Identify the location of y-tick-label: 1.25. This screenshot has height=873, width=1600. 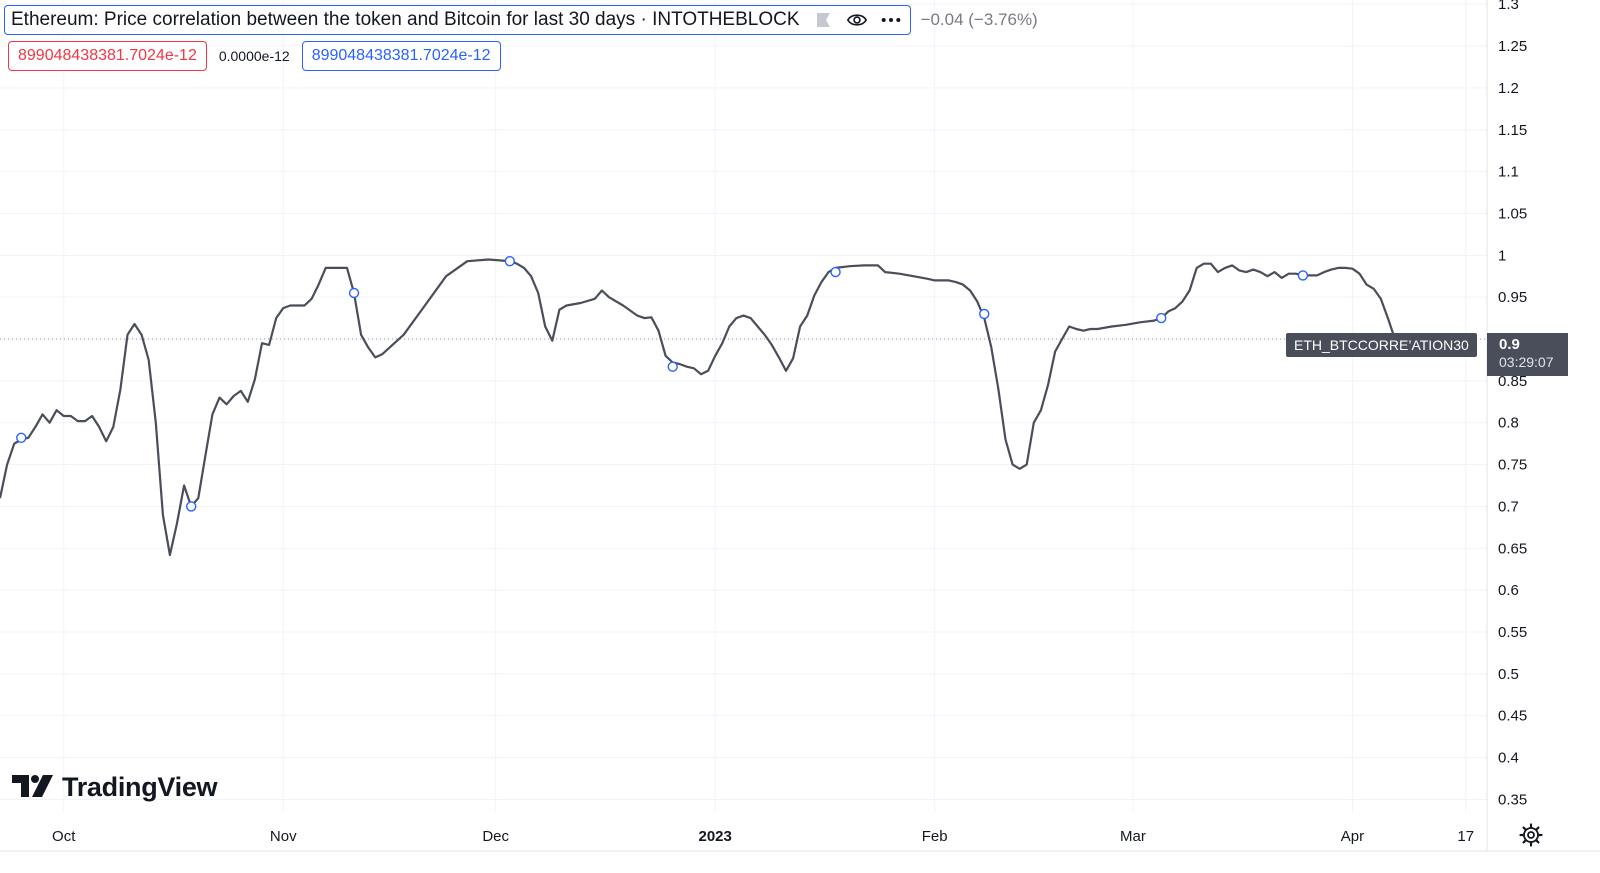
(1512, 46).